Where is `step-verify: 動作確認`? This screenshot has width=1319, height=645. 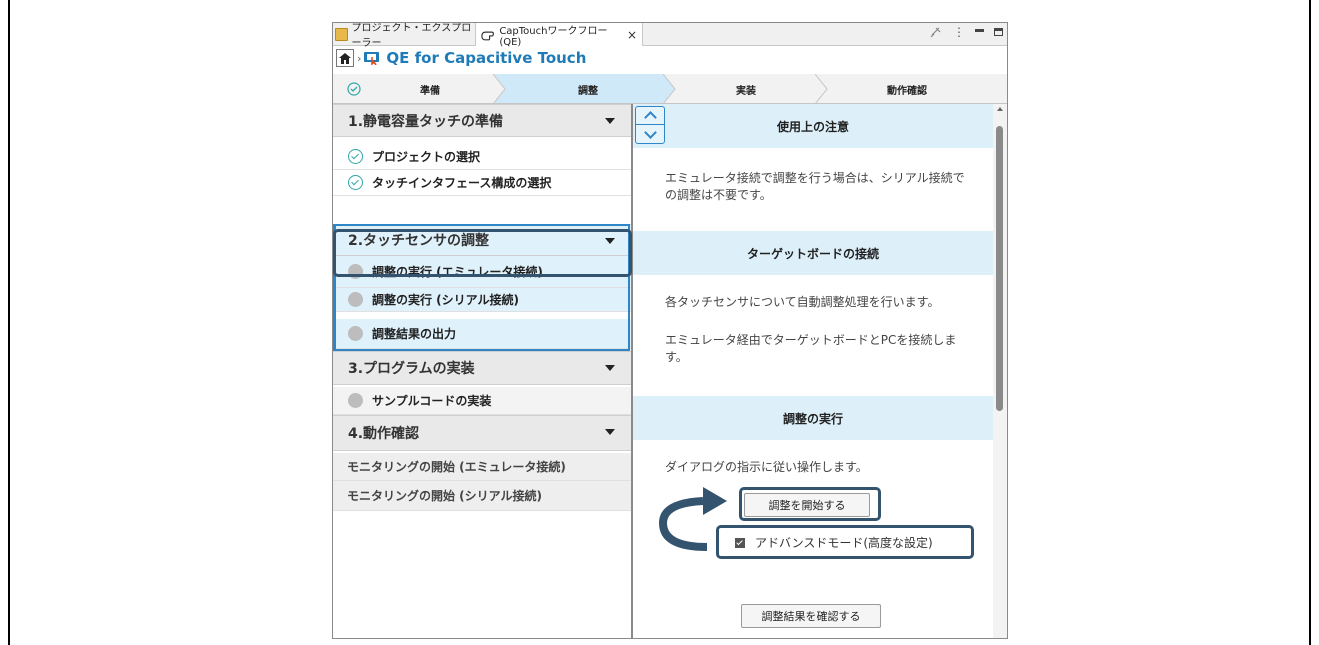 step-verify: 動作確認 is located at coordinates (907, 89).